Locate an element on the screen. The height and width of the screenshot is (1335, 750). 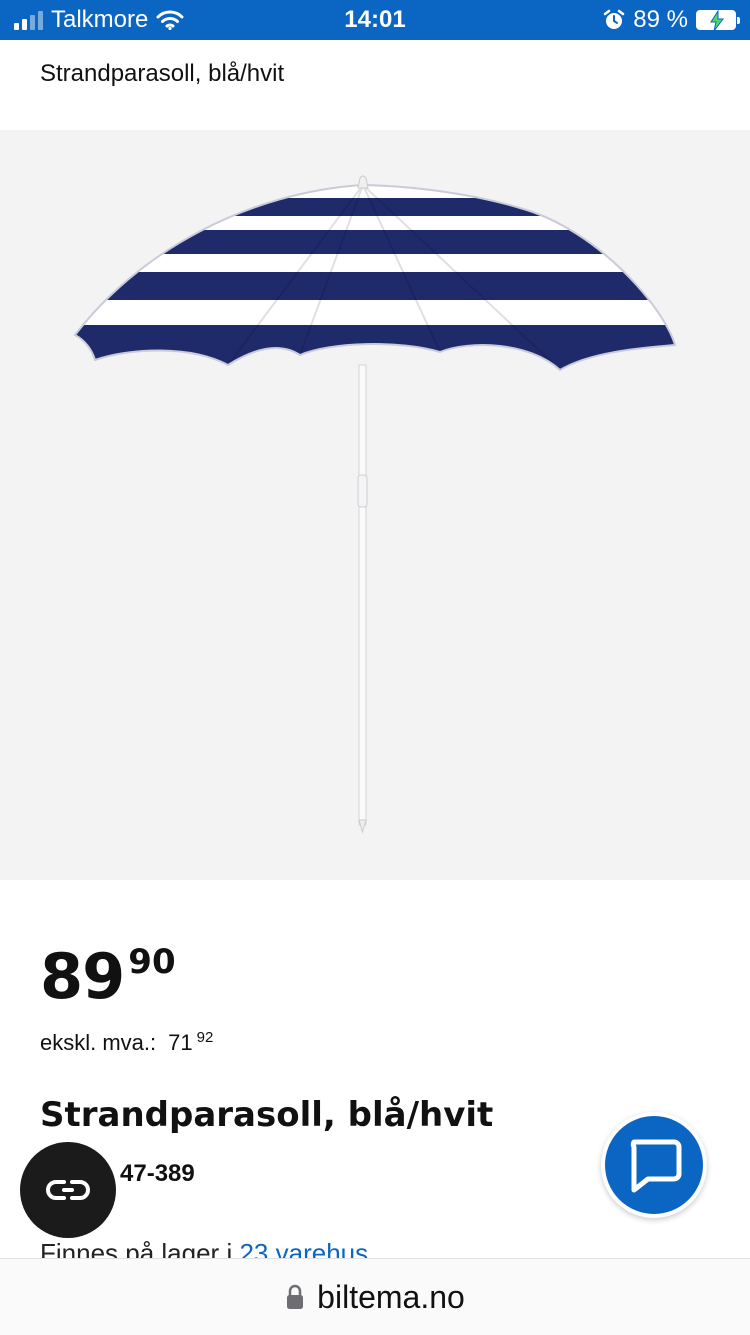
chat-button is located at coordinates (654, 1165).